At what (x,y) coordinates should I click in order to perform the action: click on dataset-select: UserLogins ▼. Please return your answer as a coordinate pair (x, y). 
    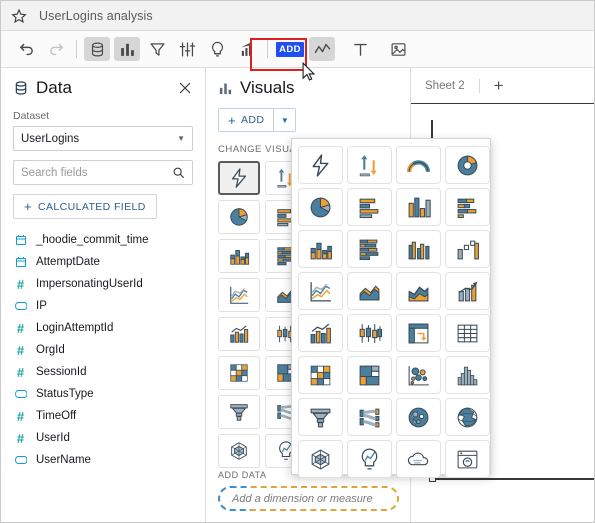
    Looking at the image, I should click on (103, 138).